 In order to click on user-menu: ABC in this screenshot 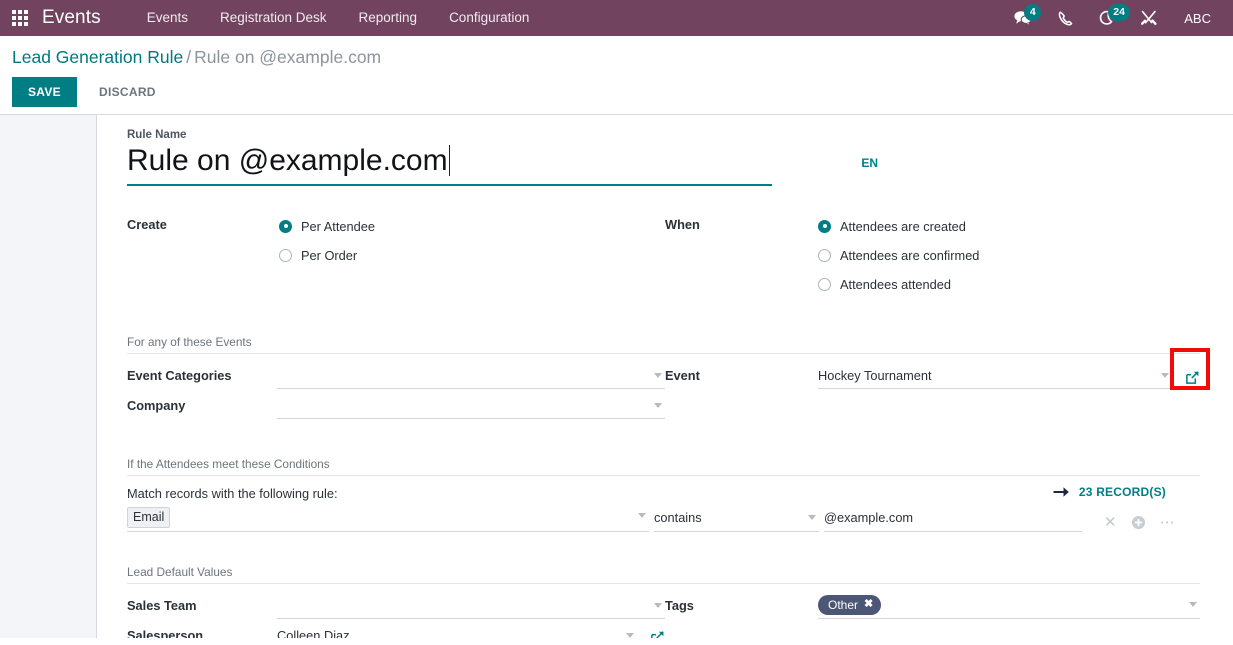, I will do `click(1195, 18)`.